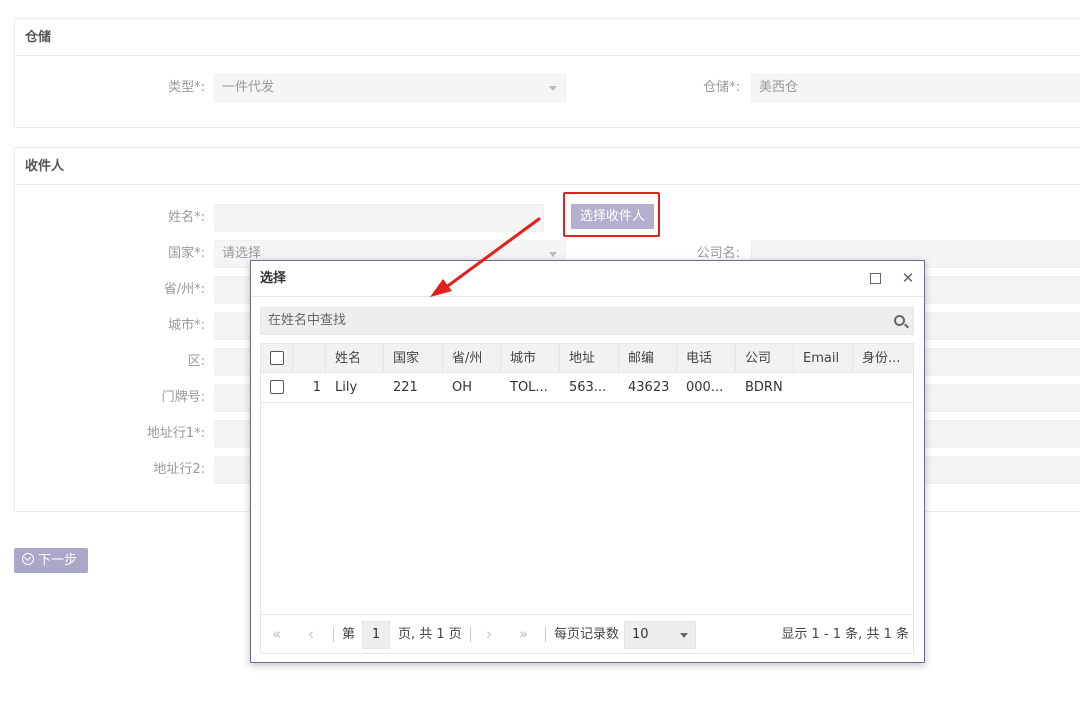  I want to click on column-header: 公司, so click(765, 358).